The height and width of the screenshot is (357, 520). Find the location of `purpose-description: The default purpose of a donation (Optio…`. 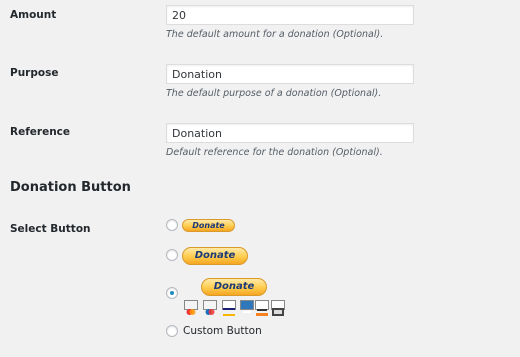

purpose-description: The default purpose of a donation (Optio… is located at coordinates (274, 93).